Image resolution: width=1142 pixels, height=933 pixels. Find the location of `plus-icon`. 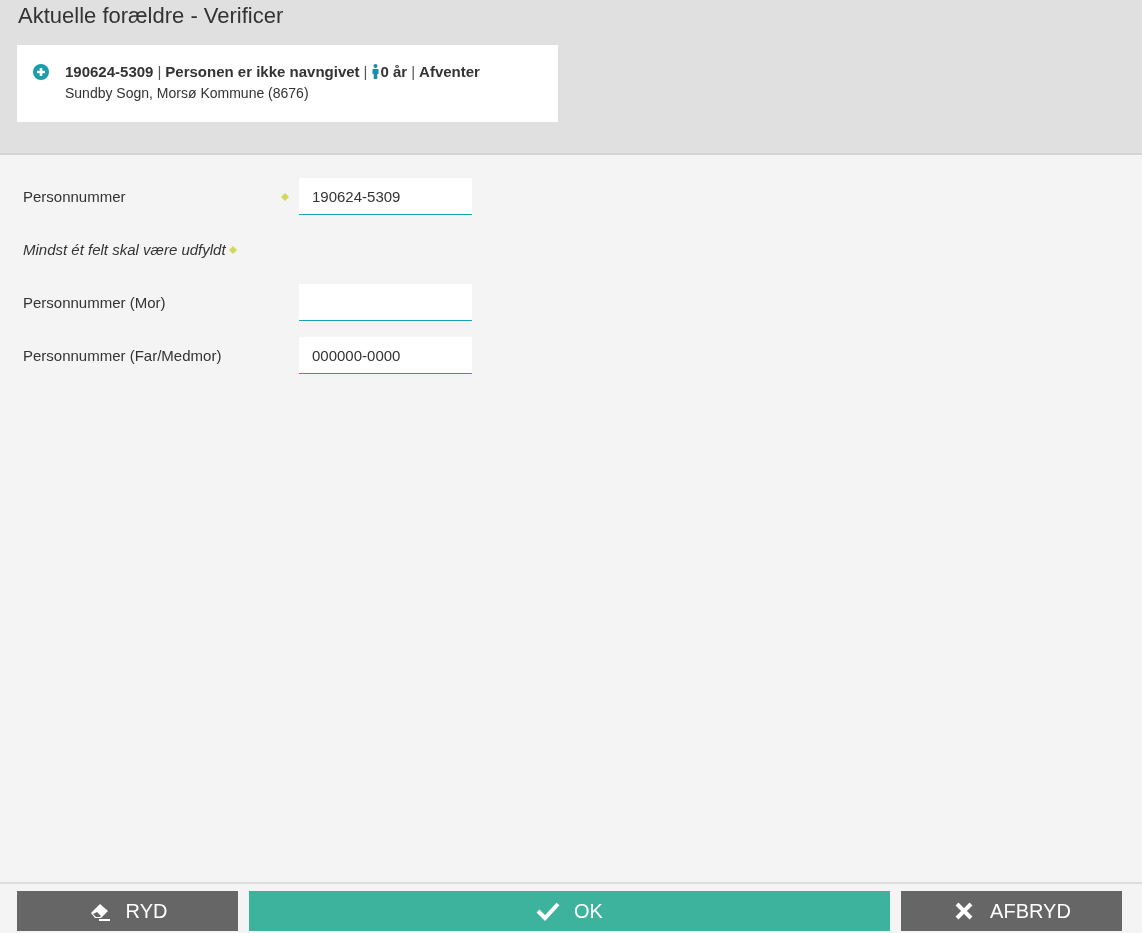

plus-icon is located at coordinates (41, 72).